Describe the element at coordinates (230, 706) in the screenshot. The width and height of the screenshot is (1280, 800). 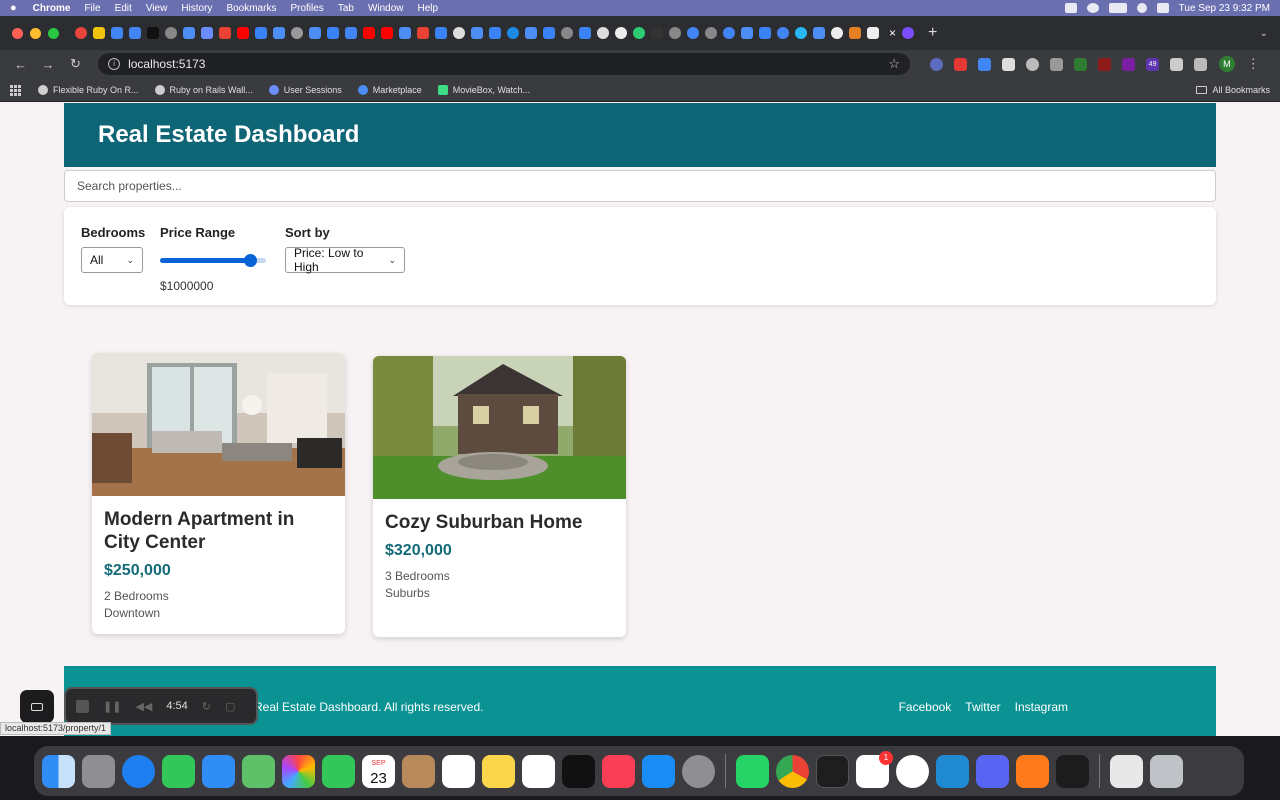
I see `trash-icon: ▢` at that location.